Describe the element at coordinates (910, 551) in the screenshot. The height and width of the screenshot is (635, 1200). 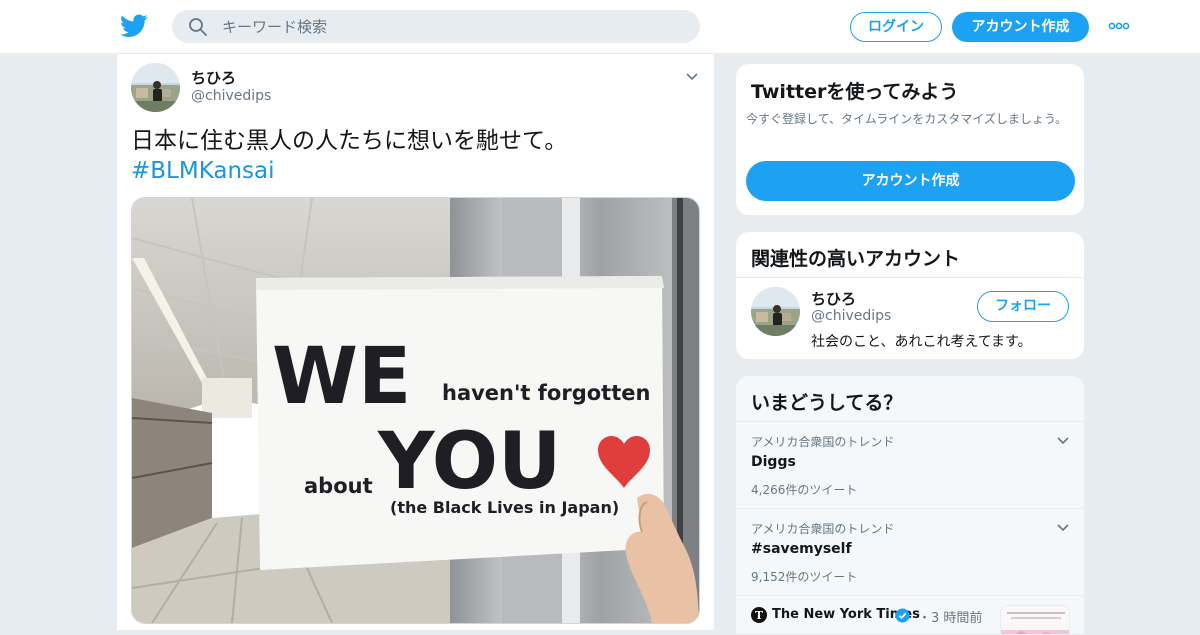
I see `trend-item: アメリカ合衆国のトレンド #savemyself 9,152件のツイート` at that location.